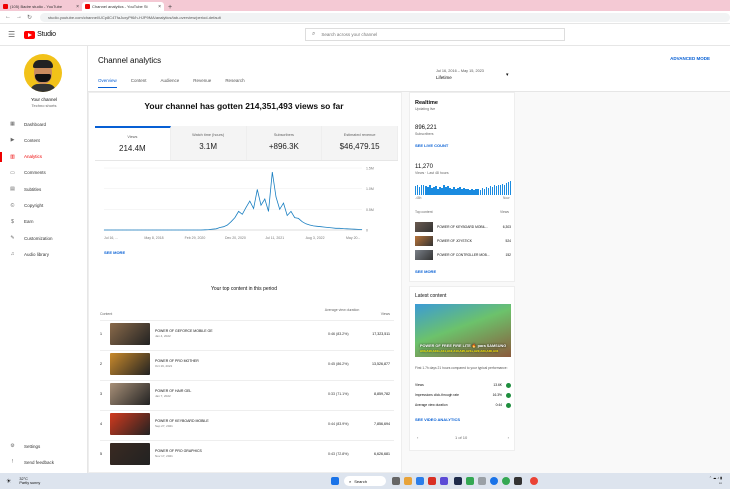 The width and height of the screenshot is (730, 489). Describe the element at coordinates (507, 75) in the screenshot. I see `dropdown-caret-icon: ▾` at that location.